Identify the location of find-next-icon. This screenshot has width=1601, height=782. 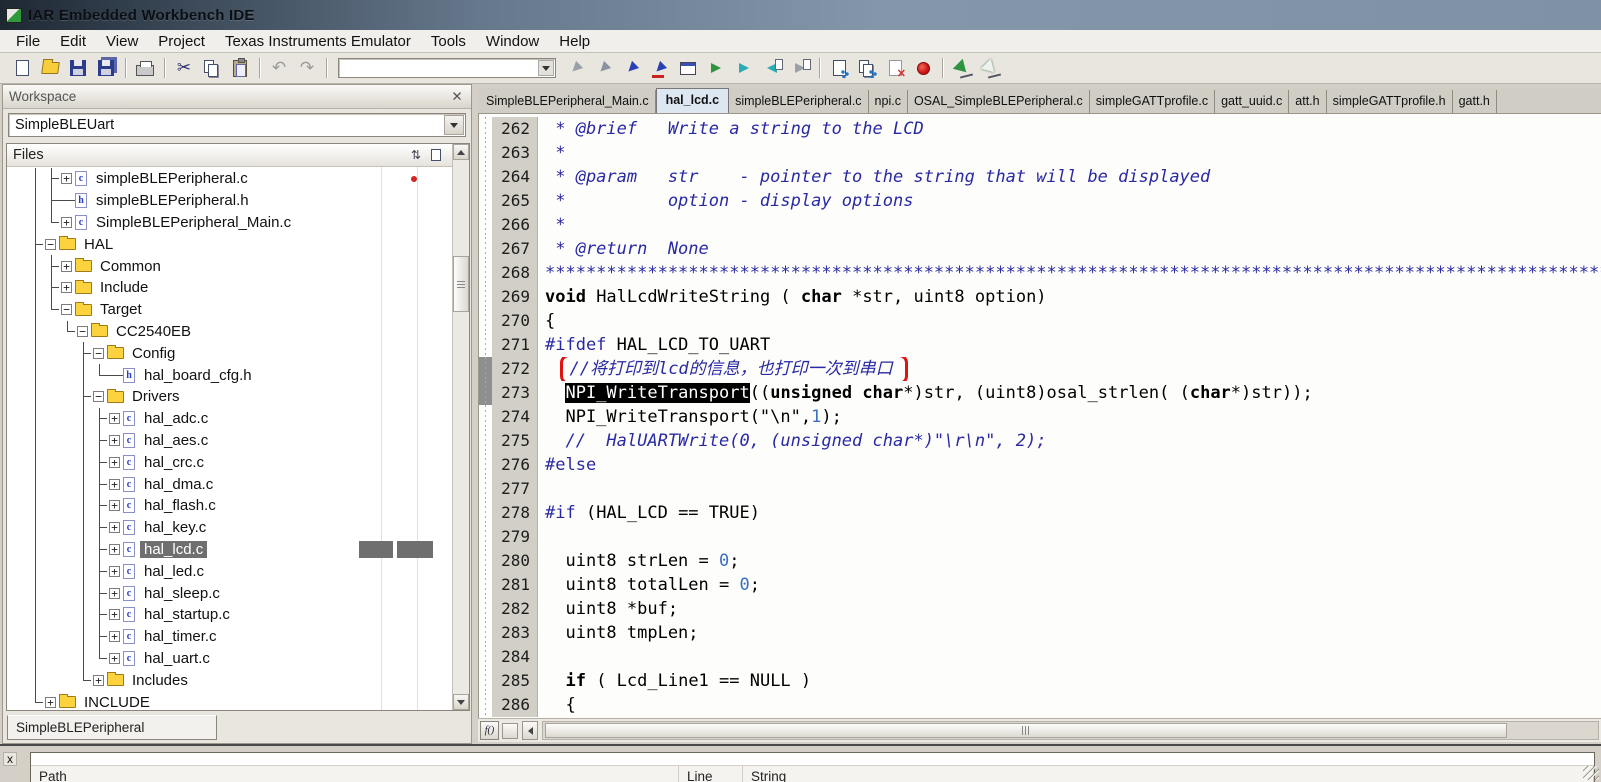
(604, 68).